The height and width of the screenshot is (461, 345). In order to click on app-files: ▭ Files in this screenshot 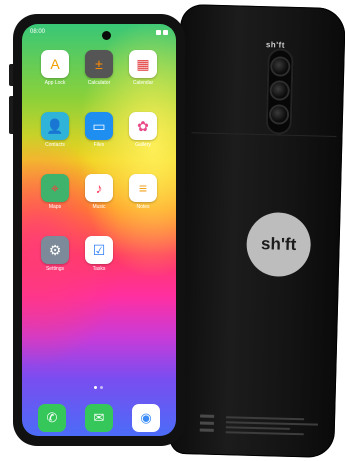, I will do `click(99, 130)`.